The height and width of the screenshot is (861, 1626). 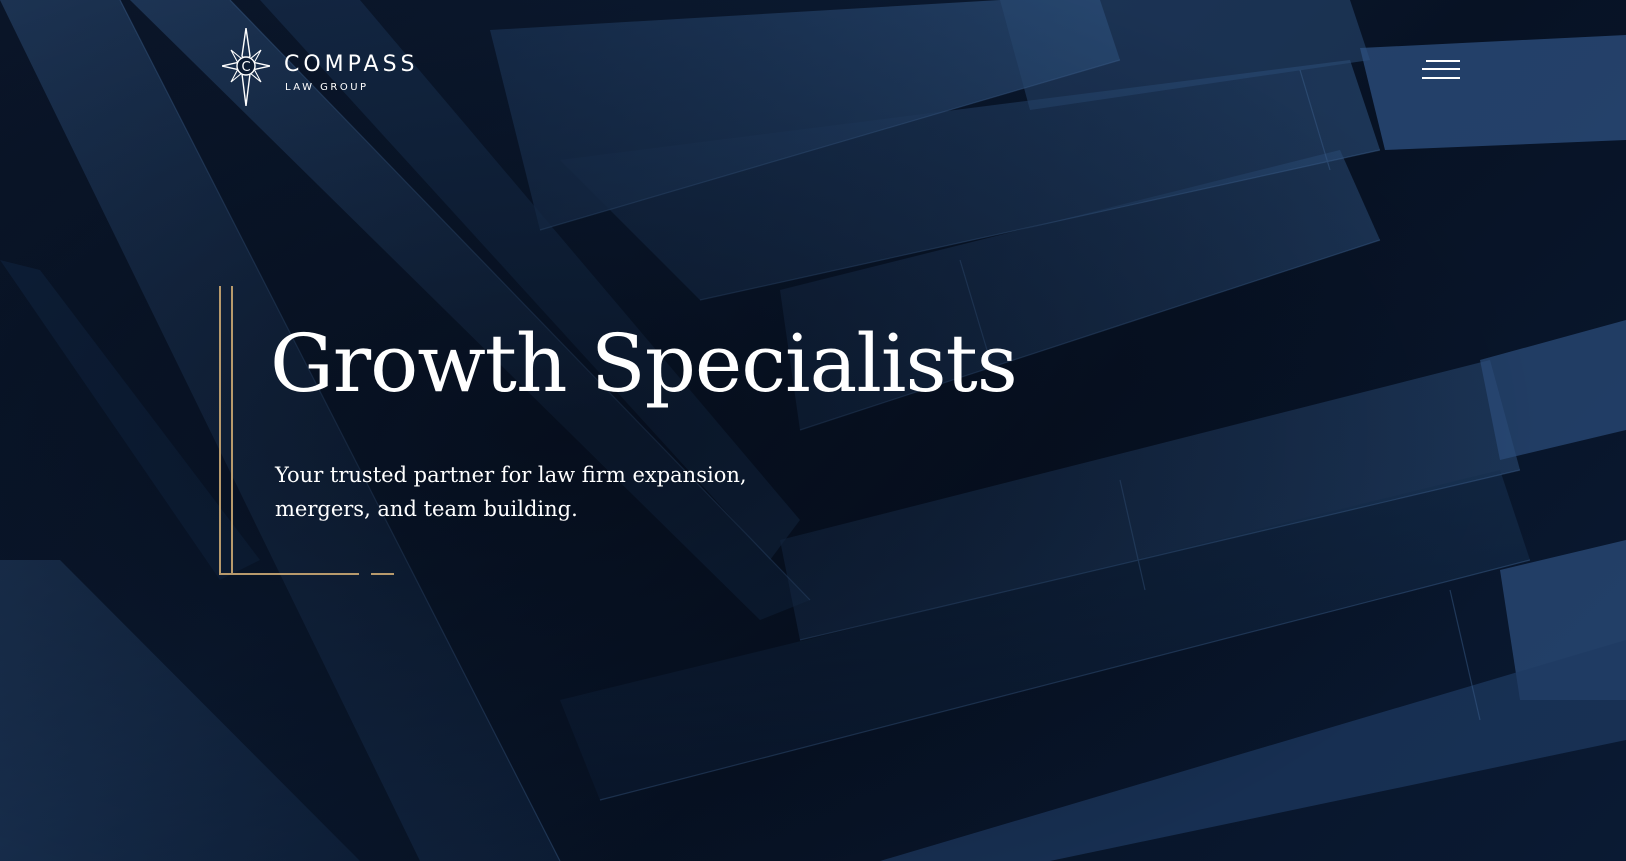 I want to click on svg-text: C, so click(x=245, y=67).